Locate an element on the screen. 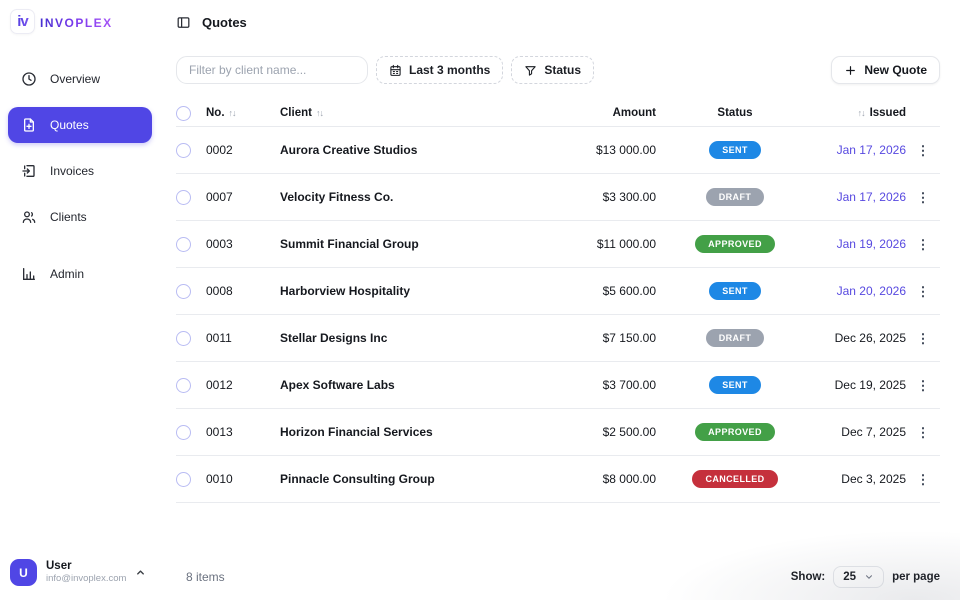 Image resolution: width=960 pixels, height=600 pixels. user-name: User is located at coordinates (59, 566).